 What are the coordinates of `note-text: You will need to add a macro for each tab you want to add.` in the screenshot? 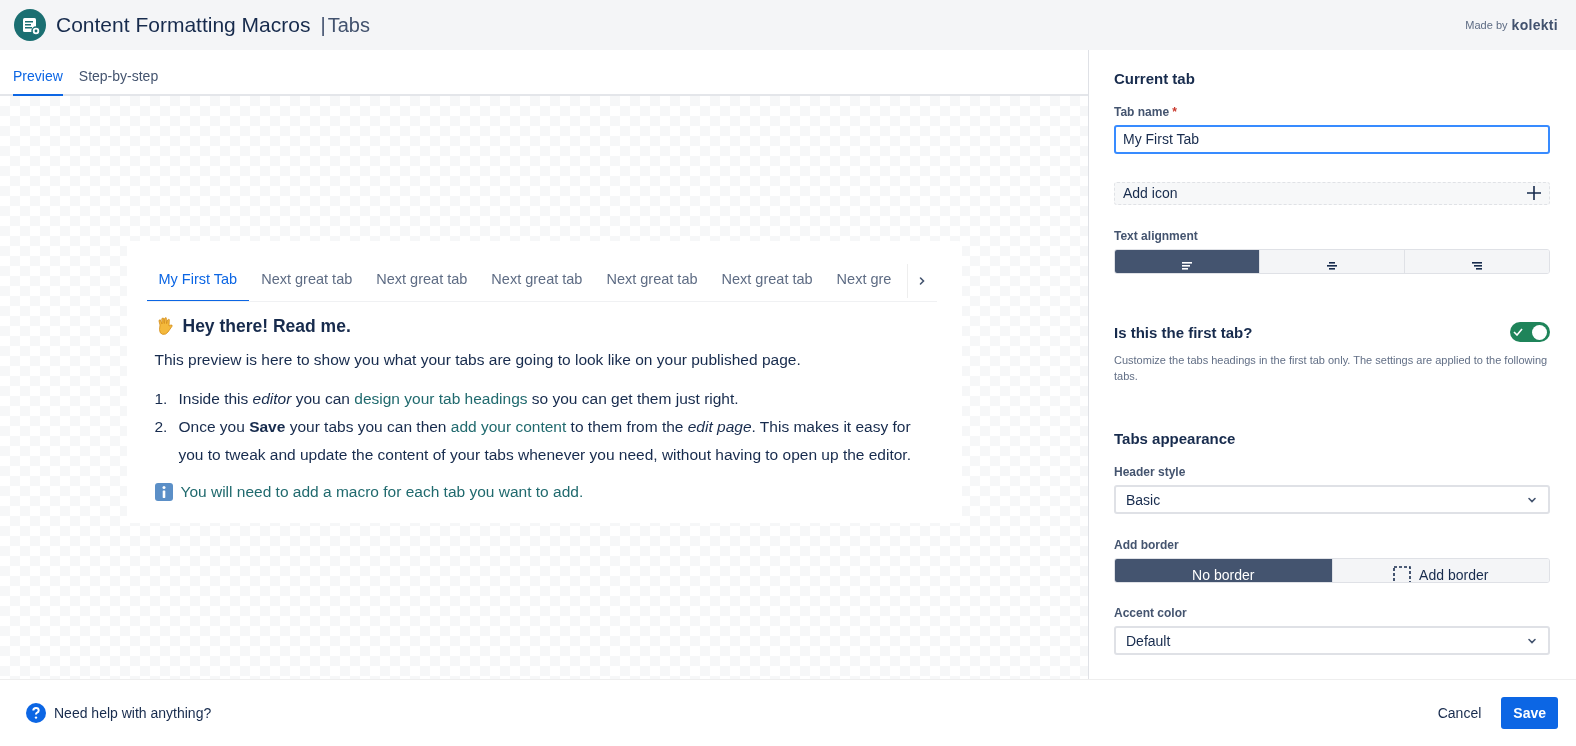 It's located at (382, 491).